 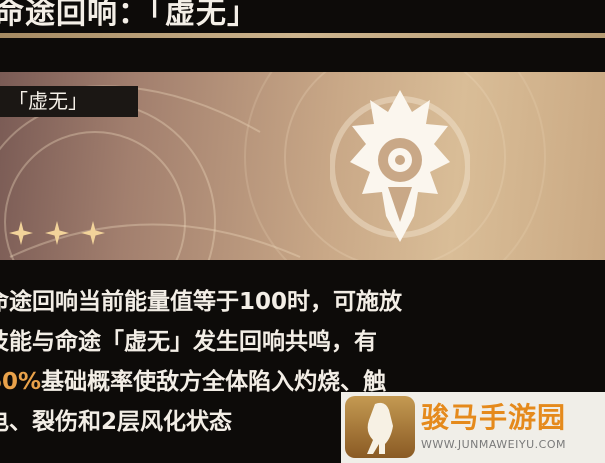 I want to click on path-name-tag: 「虚无」, so click(x=69, y=101).